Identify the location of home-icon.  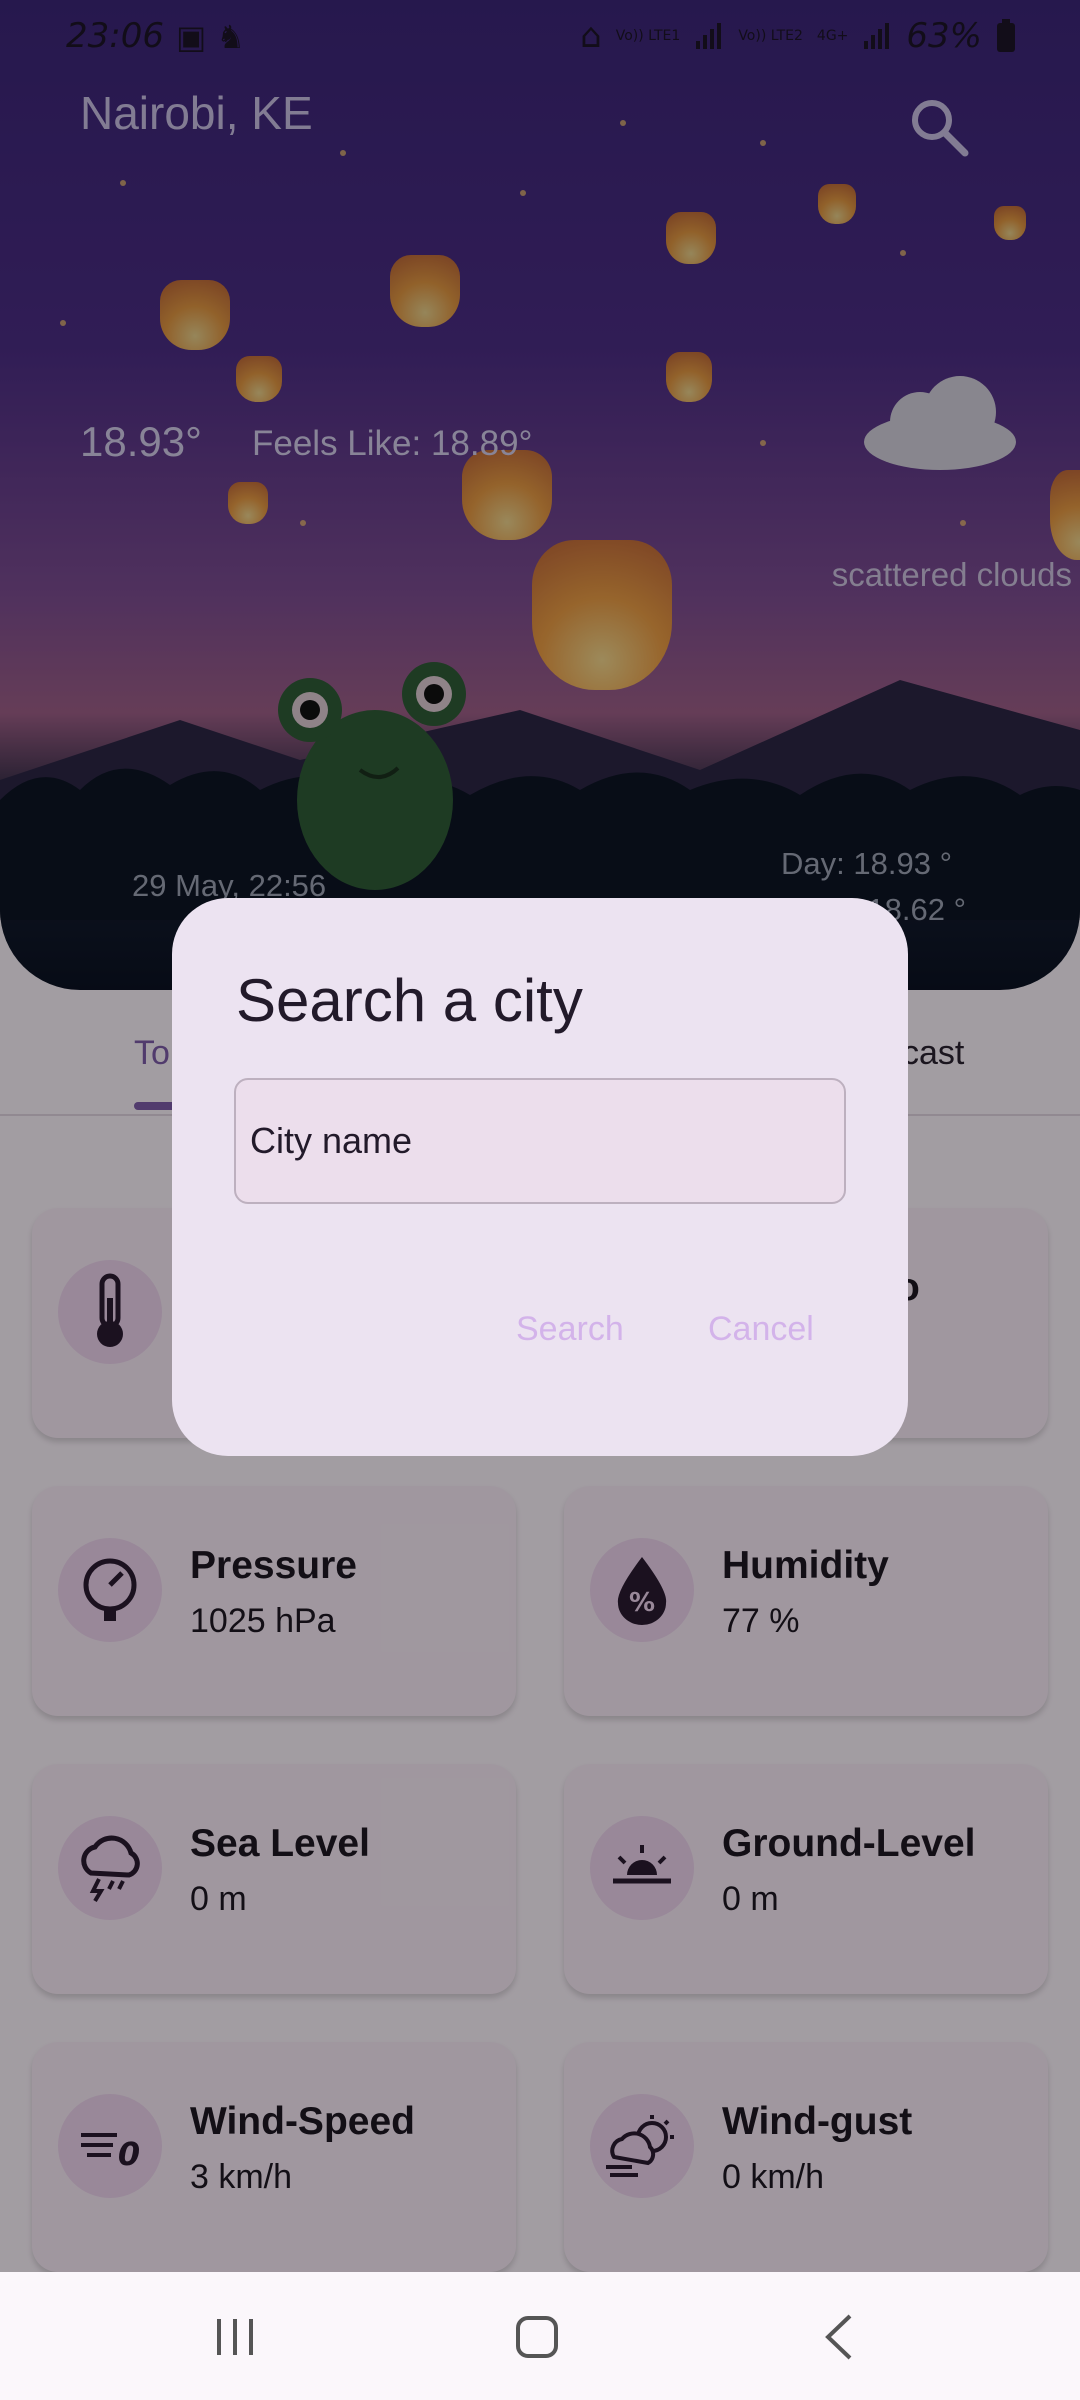
(537, 2337).